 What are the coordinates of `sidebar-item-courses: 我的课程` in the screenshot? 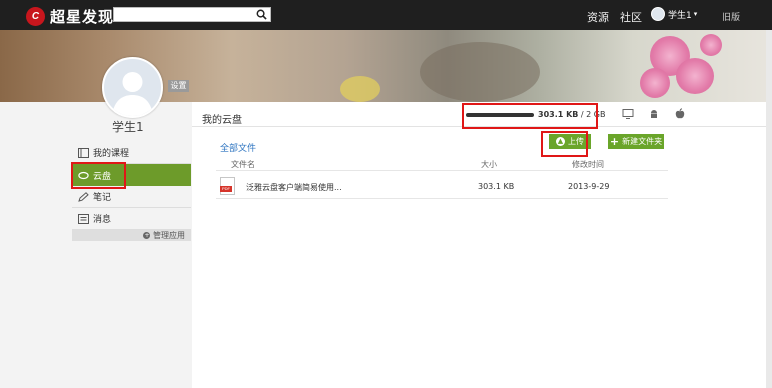 It's located at (131, 153).